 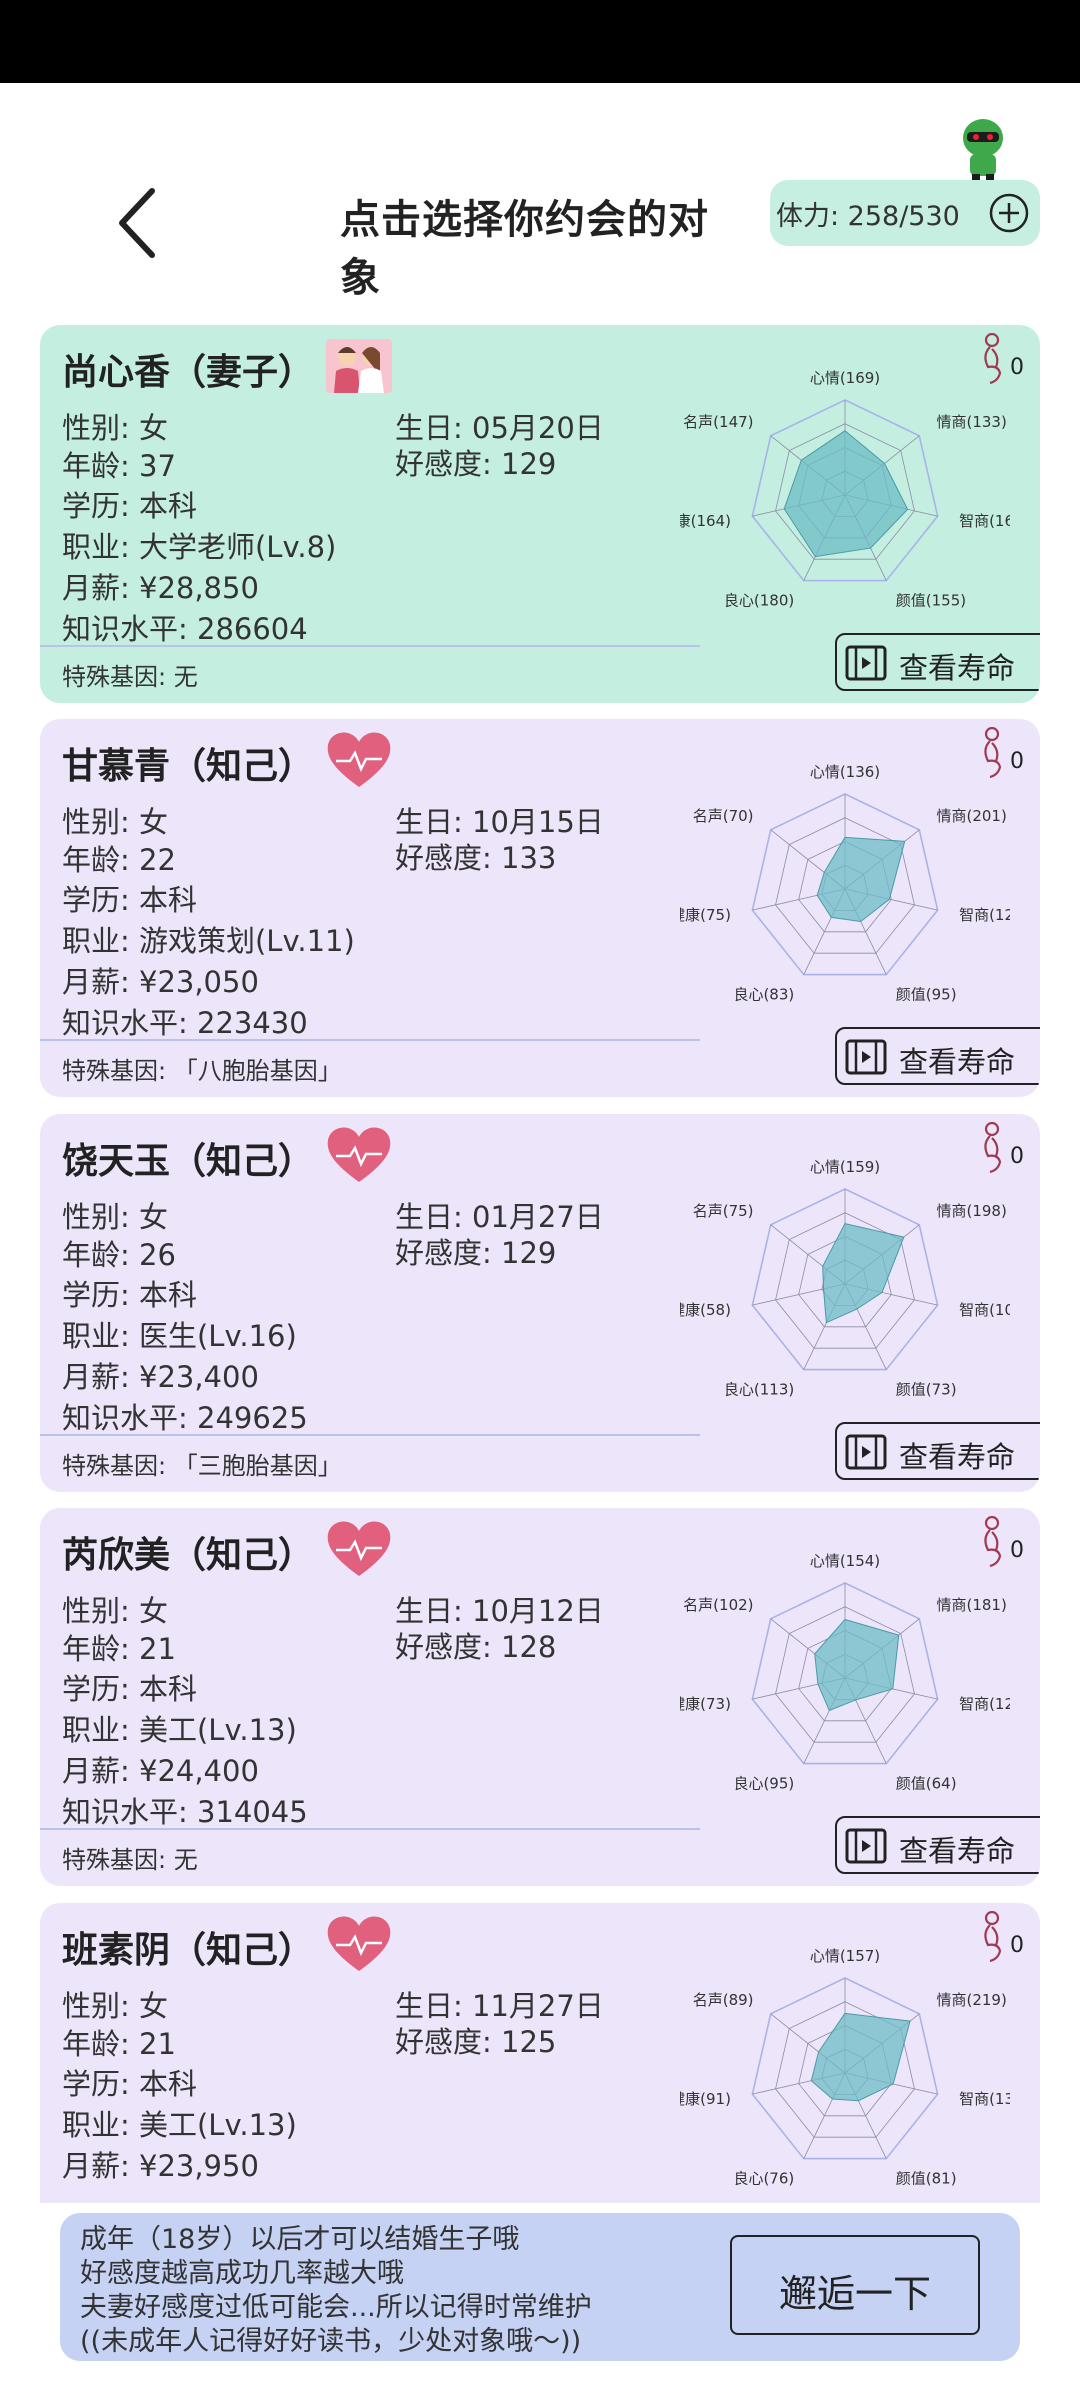 What do you see at coordinates (971, 422) in the screenshot?
I see `radar-axis-label: 情商(133)` at bounding box center [971, 422].